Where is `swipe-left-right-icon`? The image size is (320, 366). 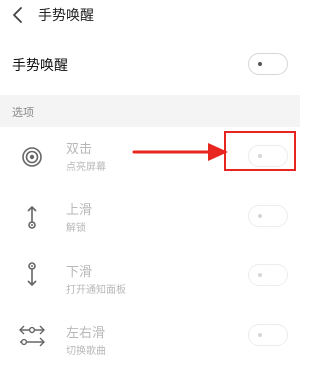 swipe-left-right-icon is located at coordinates (32, 336).